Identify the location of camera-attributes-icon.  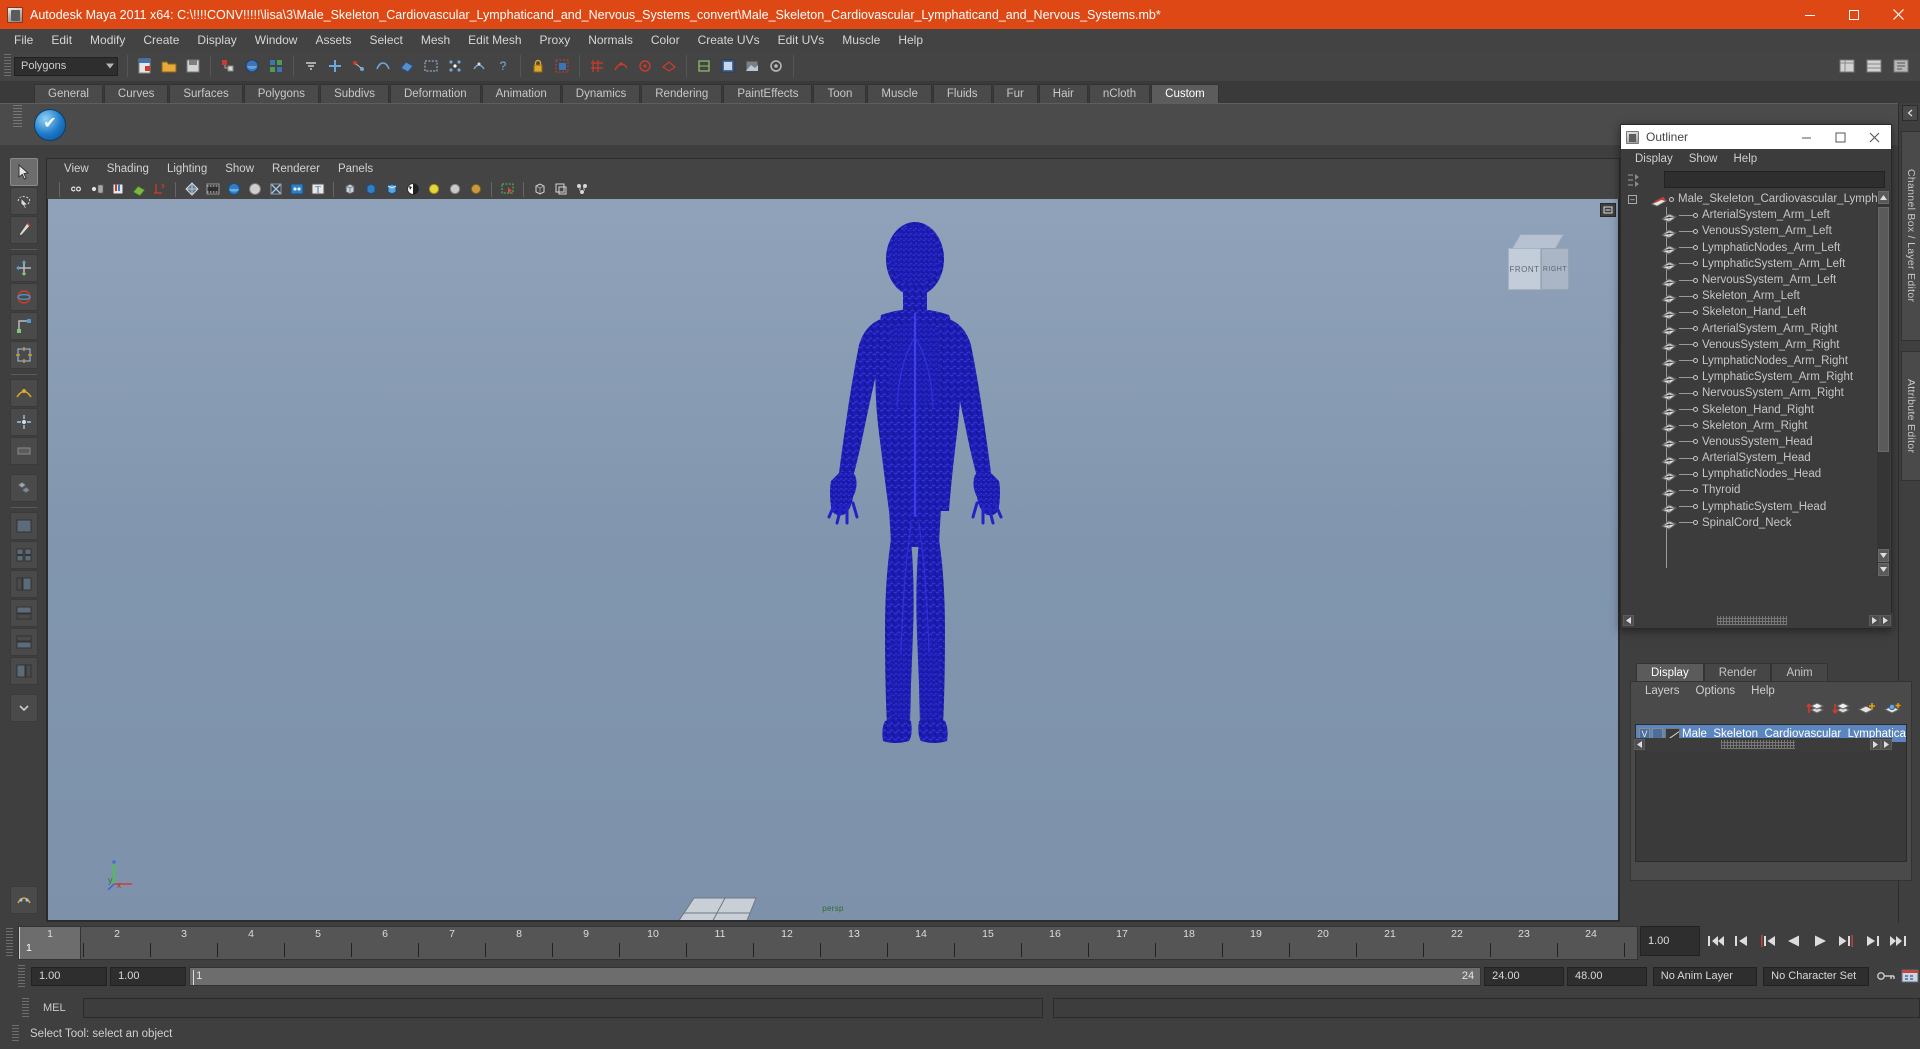
(96, 189).